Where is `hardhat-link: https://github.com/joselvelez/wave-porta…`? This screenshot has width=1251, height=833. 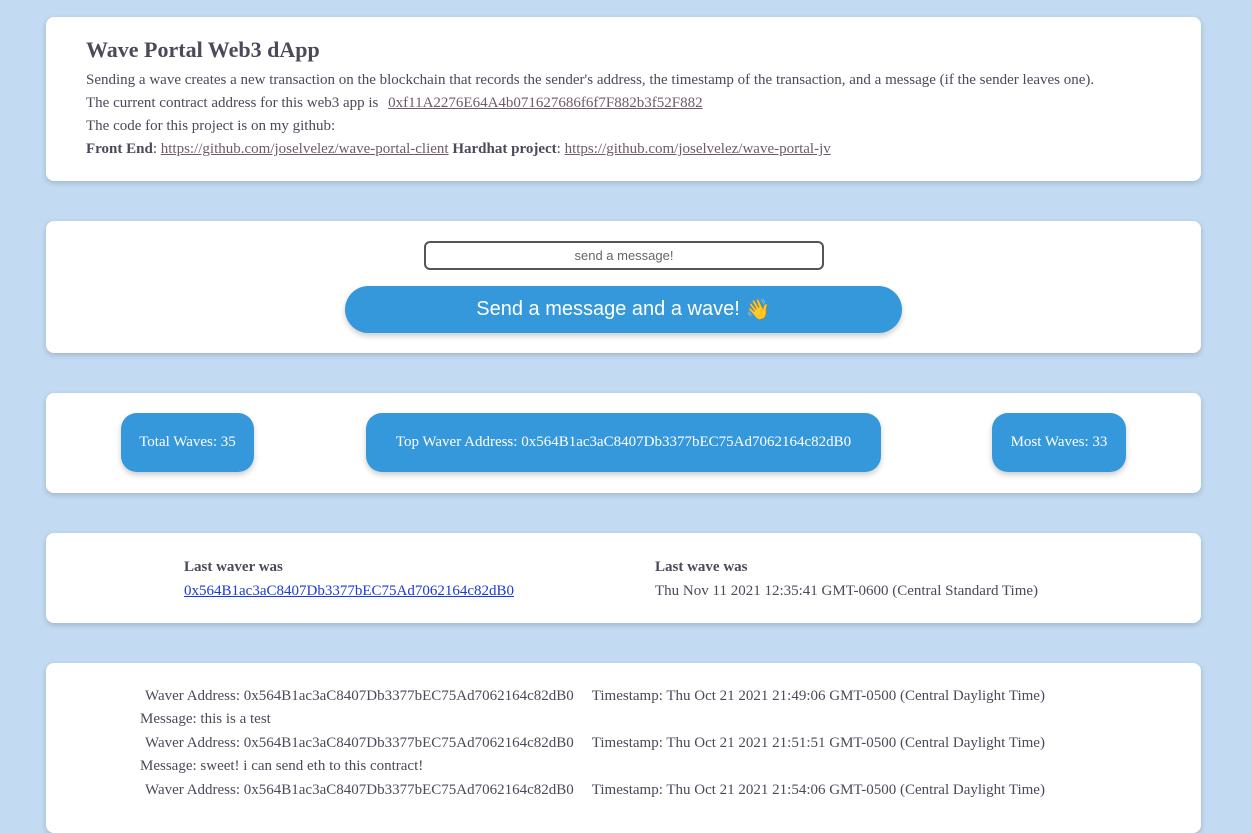 hardhat-link: https://github.com/joselvelez/wave-porta… is located at coordinates (698, 149).